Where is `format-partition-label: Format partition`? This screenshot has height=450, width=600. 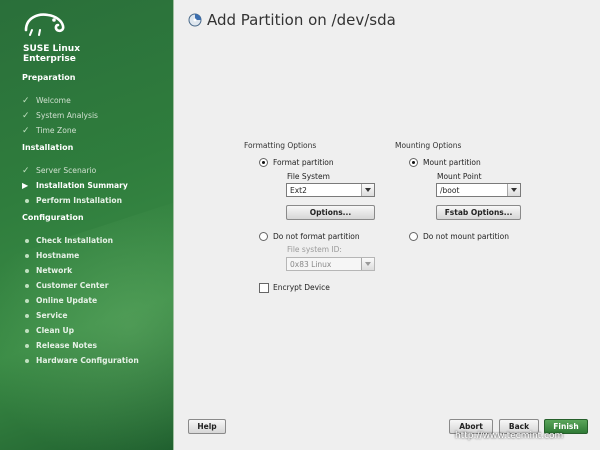 format-partition-label: Format partition is located at coordinates (303, 162).